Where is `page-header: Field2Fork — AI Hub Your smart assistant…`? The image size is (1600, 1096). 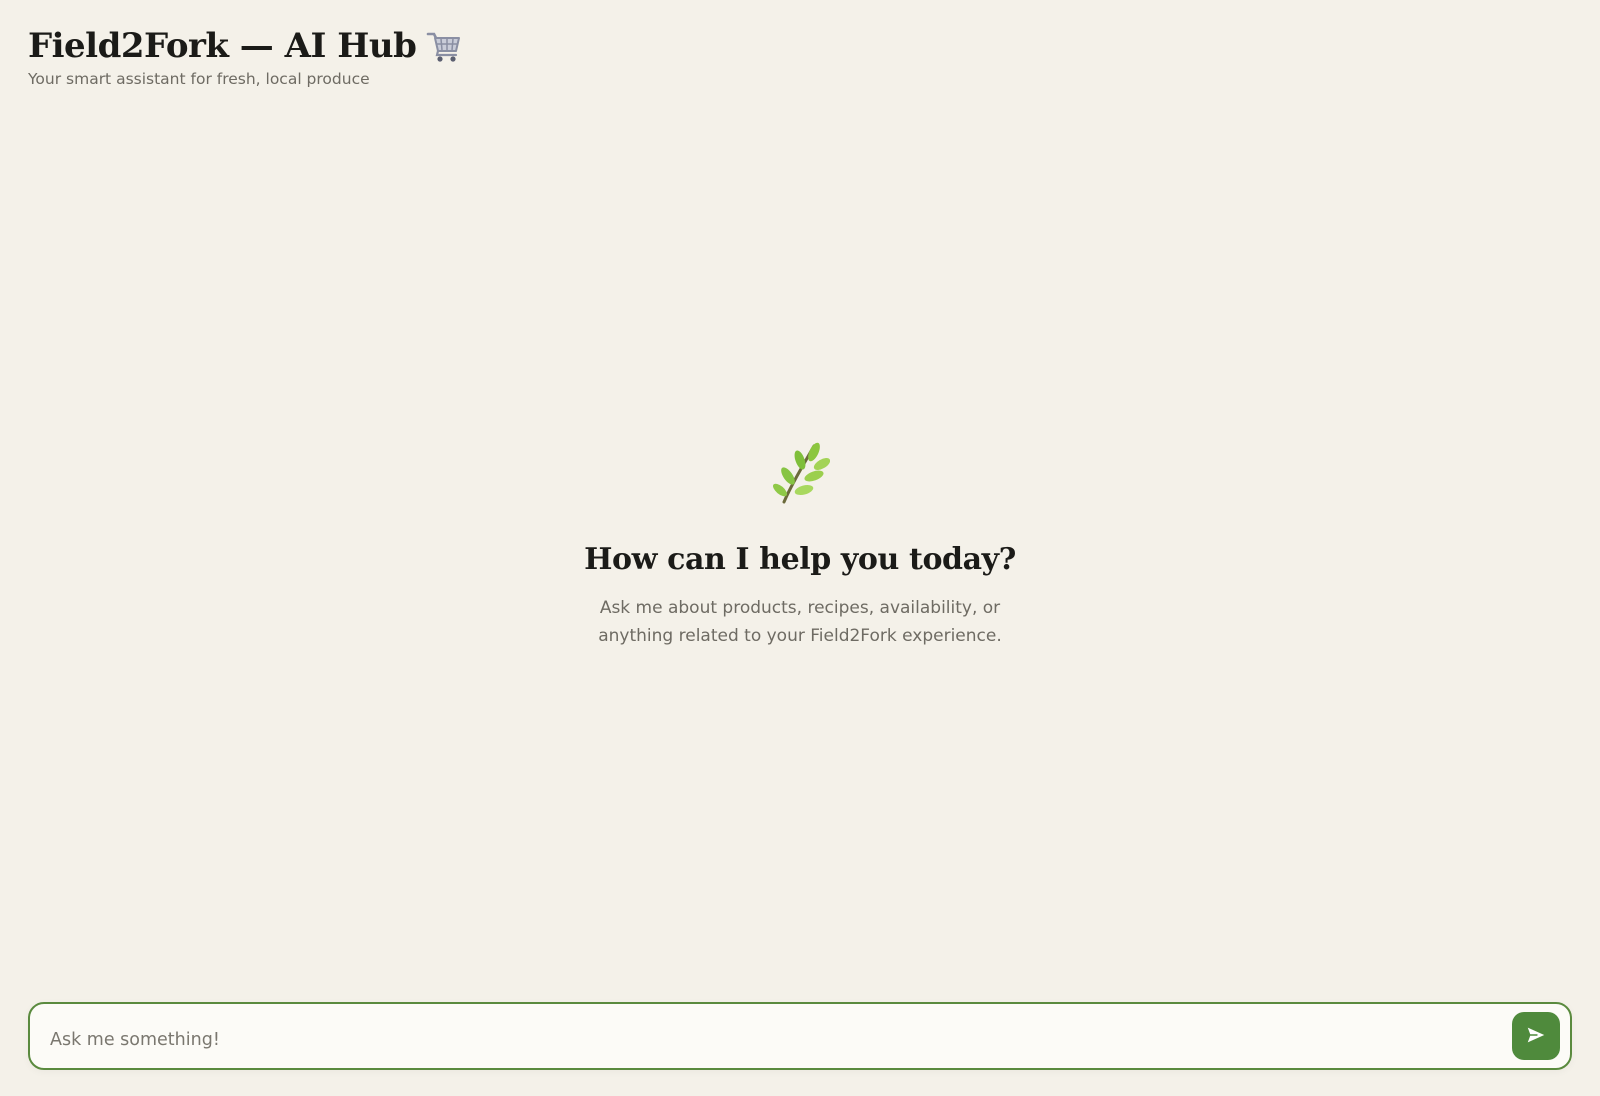
page-header: Field2Fork — AI Hub Your smart assistant… is located at coordinates (245, 56).